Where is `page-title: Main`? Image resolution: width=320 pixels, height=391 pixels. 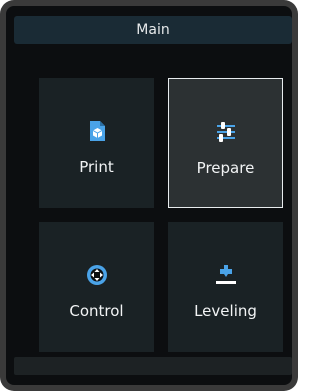
page-title: Main is located at coordinates (153, 30).